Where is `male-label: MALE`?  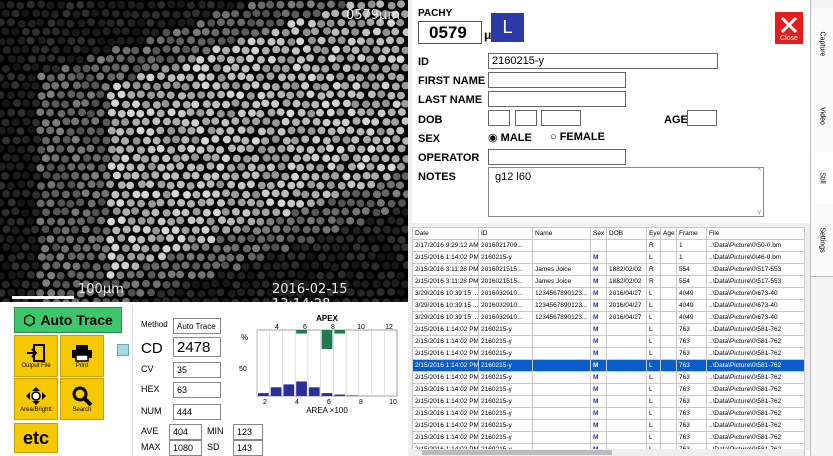 male-label: MALE is located at coordinates (516, 138).